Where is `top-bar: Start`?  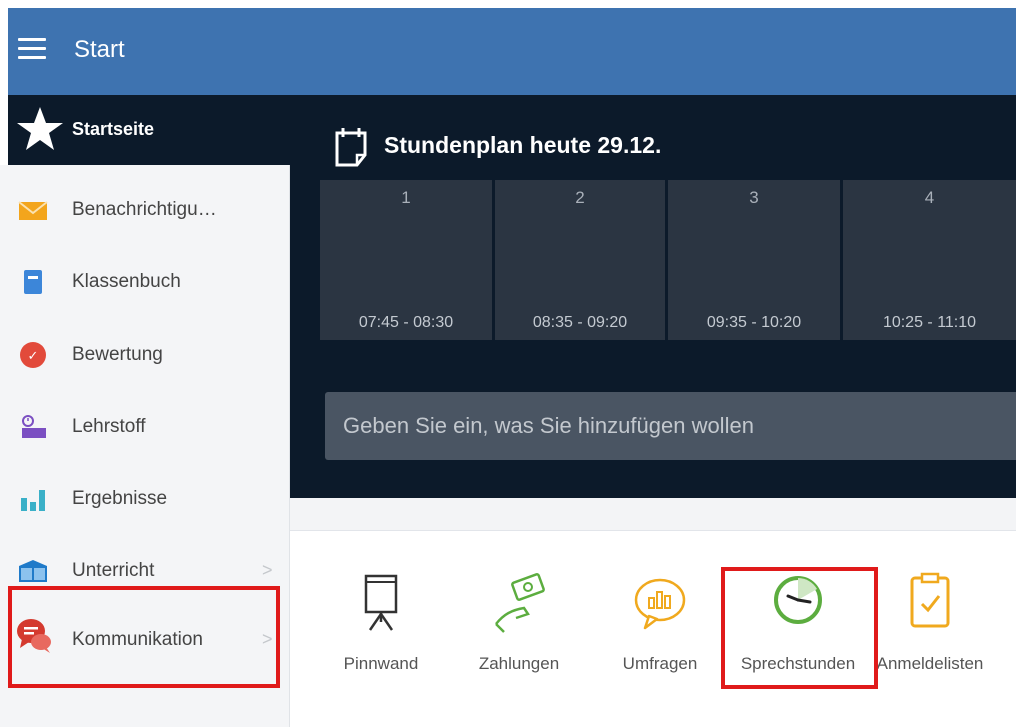 top-bar: Start is located at coordinates (512, 51).